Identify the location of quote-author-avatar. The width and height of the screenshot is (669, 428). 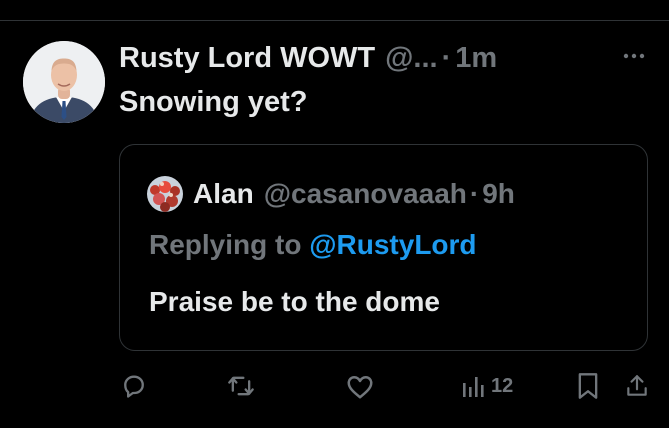
(165, 194).